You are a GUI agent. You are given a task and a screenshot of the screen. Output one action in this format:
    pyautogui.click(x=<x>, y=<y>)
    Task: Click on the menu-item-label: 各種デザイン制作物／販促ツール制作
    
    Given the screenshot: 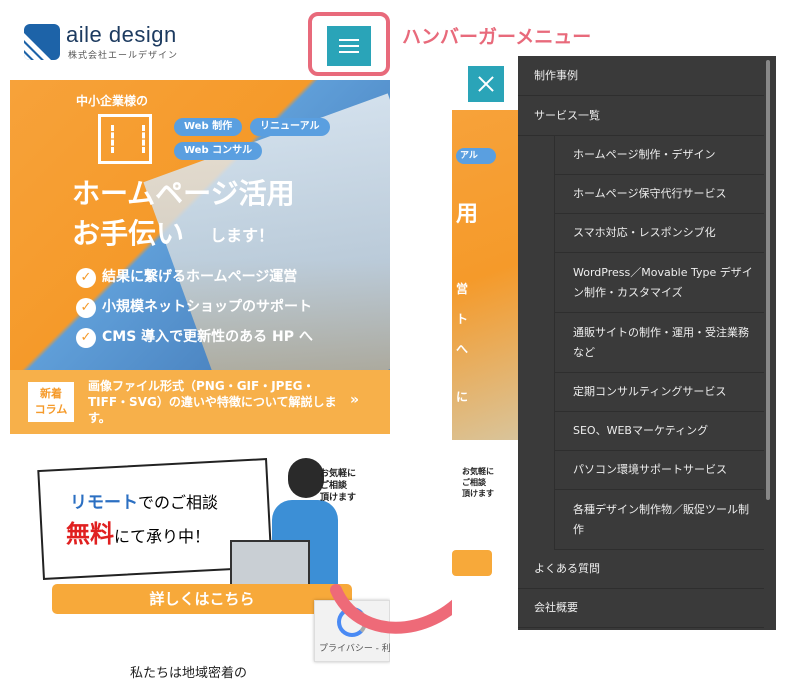 What is the action you would take?
    pyautogui.click(x=661, y=519)
    